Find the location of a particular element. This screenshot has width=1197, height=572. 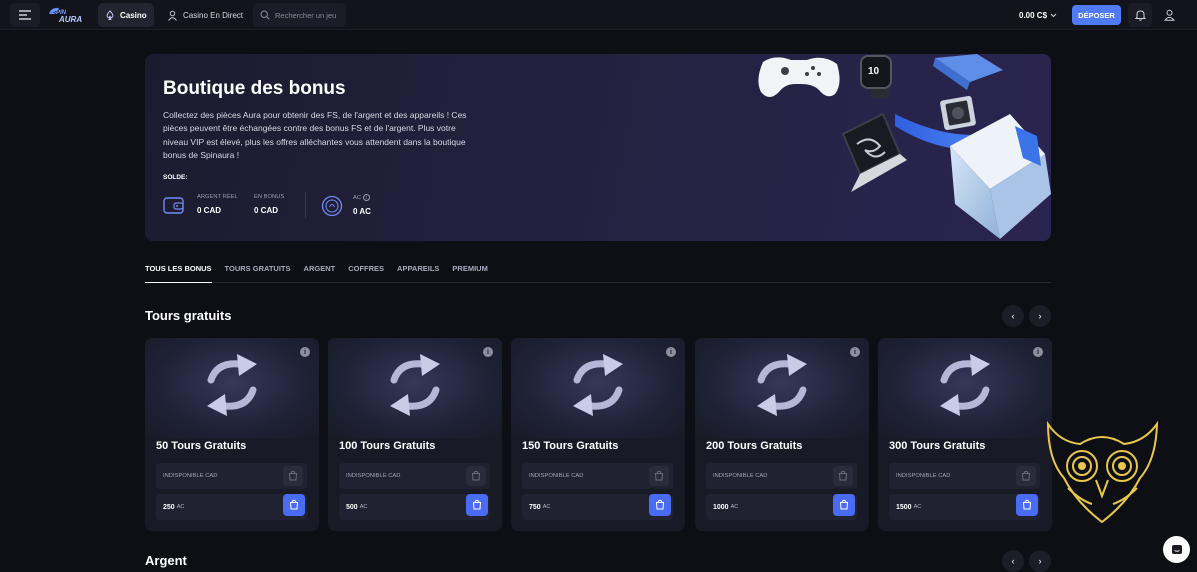

tab-money: ARGENT is located at coordinates (320, 273).